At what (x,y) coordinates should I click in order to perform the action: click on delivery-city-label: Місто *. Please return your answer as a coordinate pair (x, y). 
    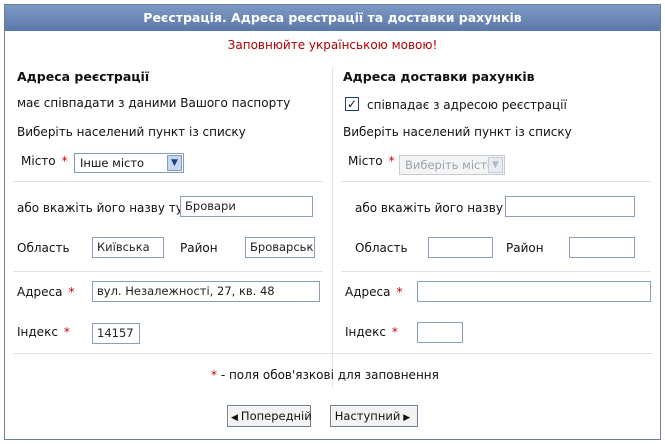
    Looking at the image, I should click on (371, 161).